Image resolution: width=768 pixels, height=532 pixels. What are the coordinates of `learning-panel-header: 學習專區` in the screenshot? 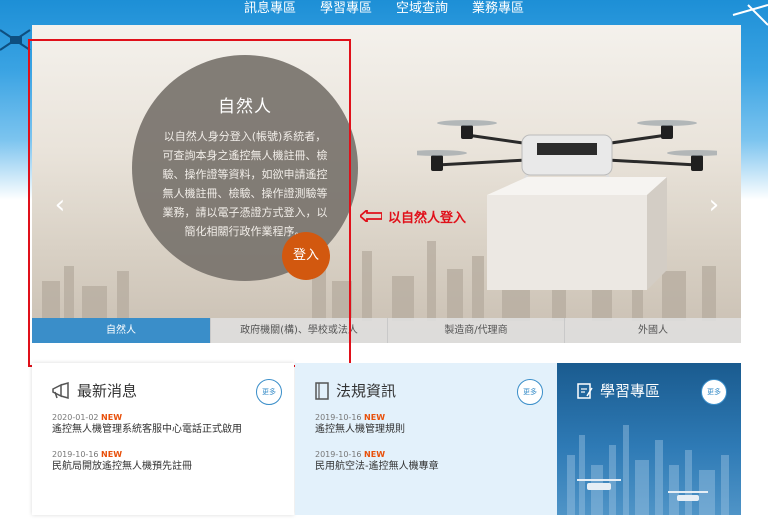 It's located at (618, 390).